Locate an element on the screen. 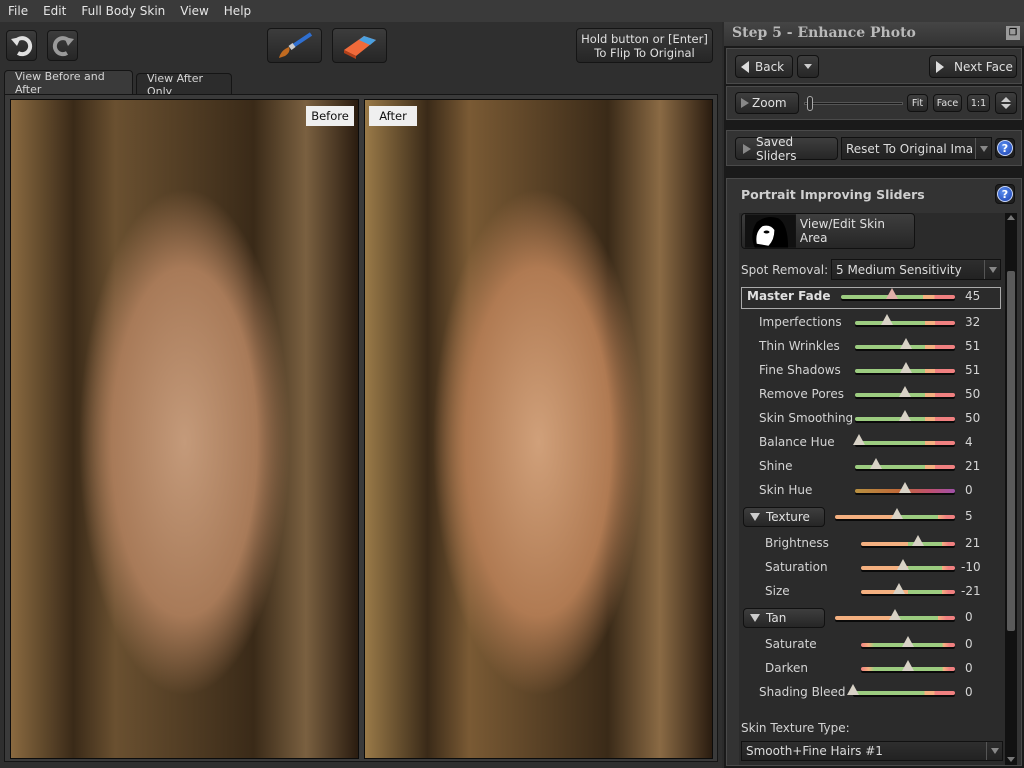 This screenshot has width=1024, height=768. saved-sliders-value: Reset To Original Ima is located at coordinates (910, 148).